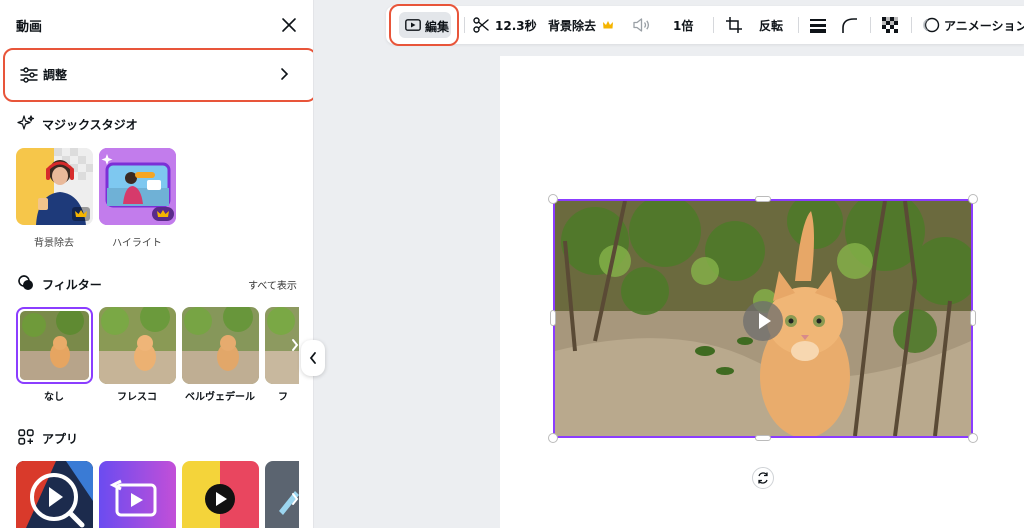  Describe the element at coordinates (72, 285) in the screenshot. I see `filters-title: フィルター` at that location.